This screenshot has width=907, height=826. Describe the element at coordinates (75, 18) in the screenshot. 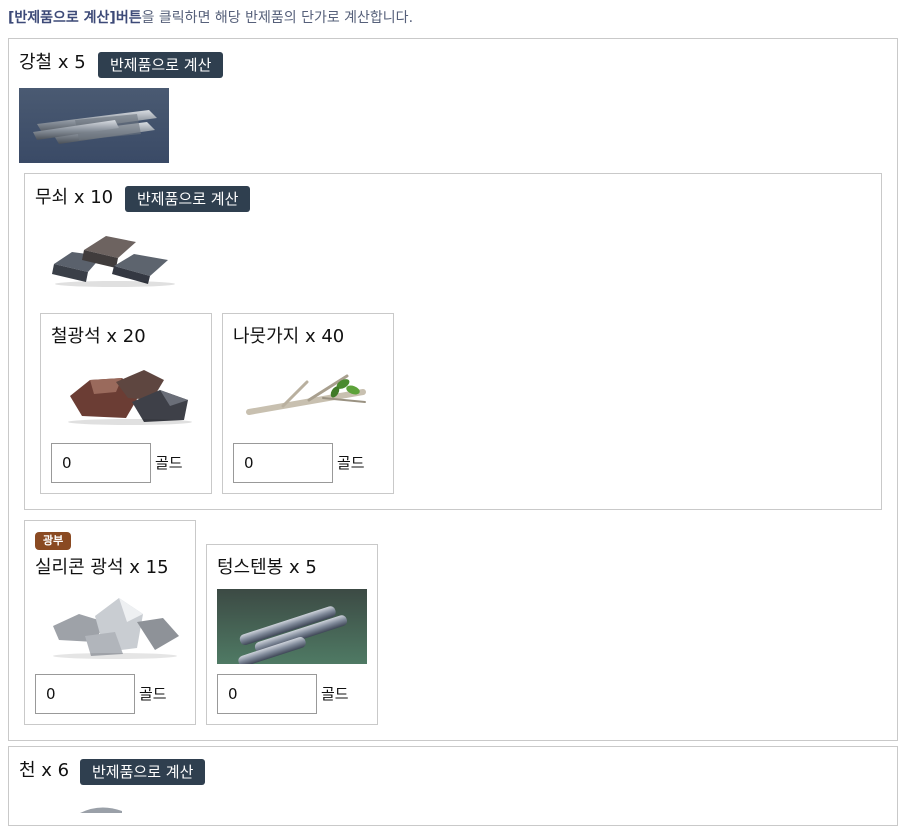

I see `instruction-highlight: [반제품으로 계산]버튼` at that location.